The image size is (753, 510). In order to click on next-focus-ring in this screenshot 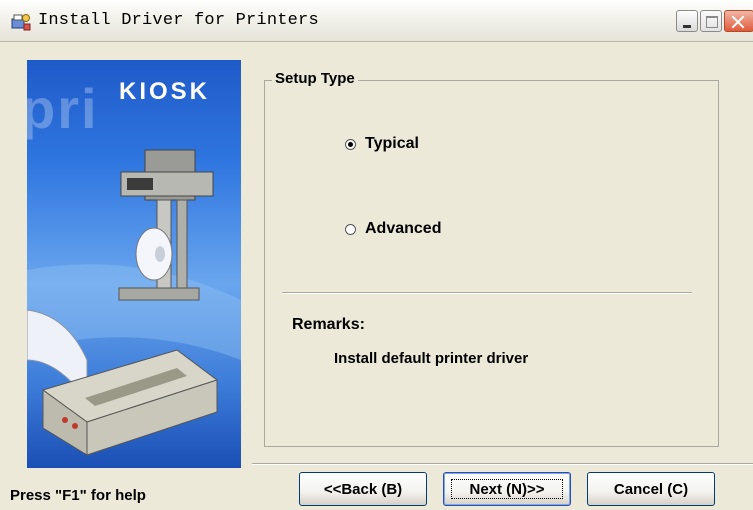, I will do `click(507, 489)`.